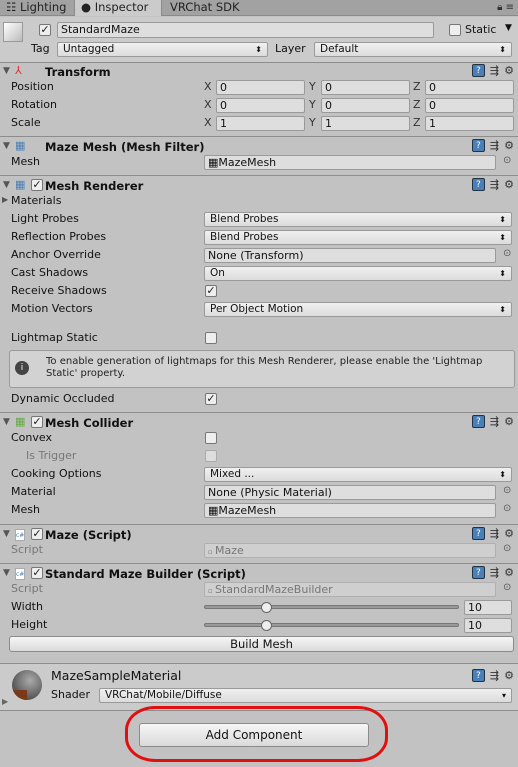 Image resolution: width=518 pixels, height=767 pixels. I want to click on convex-checkbox, so click(211, 438).